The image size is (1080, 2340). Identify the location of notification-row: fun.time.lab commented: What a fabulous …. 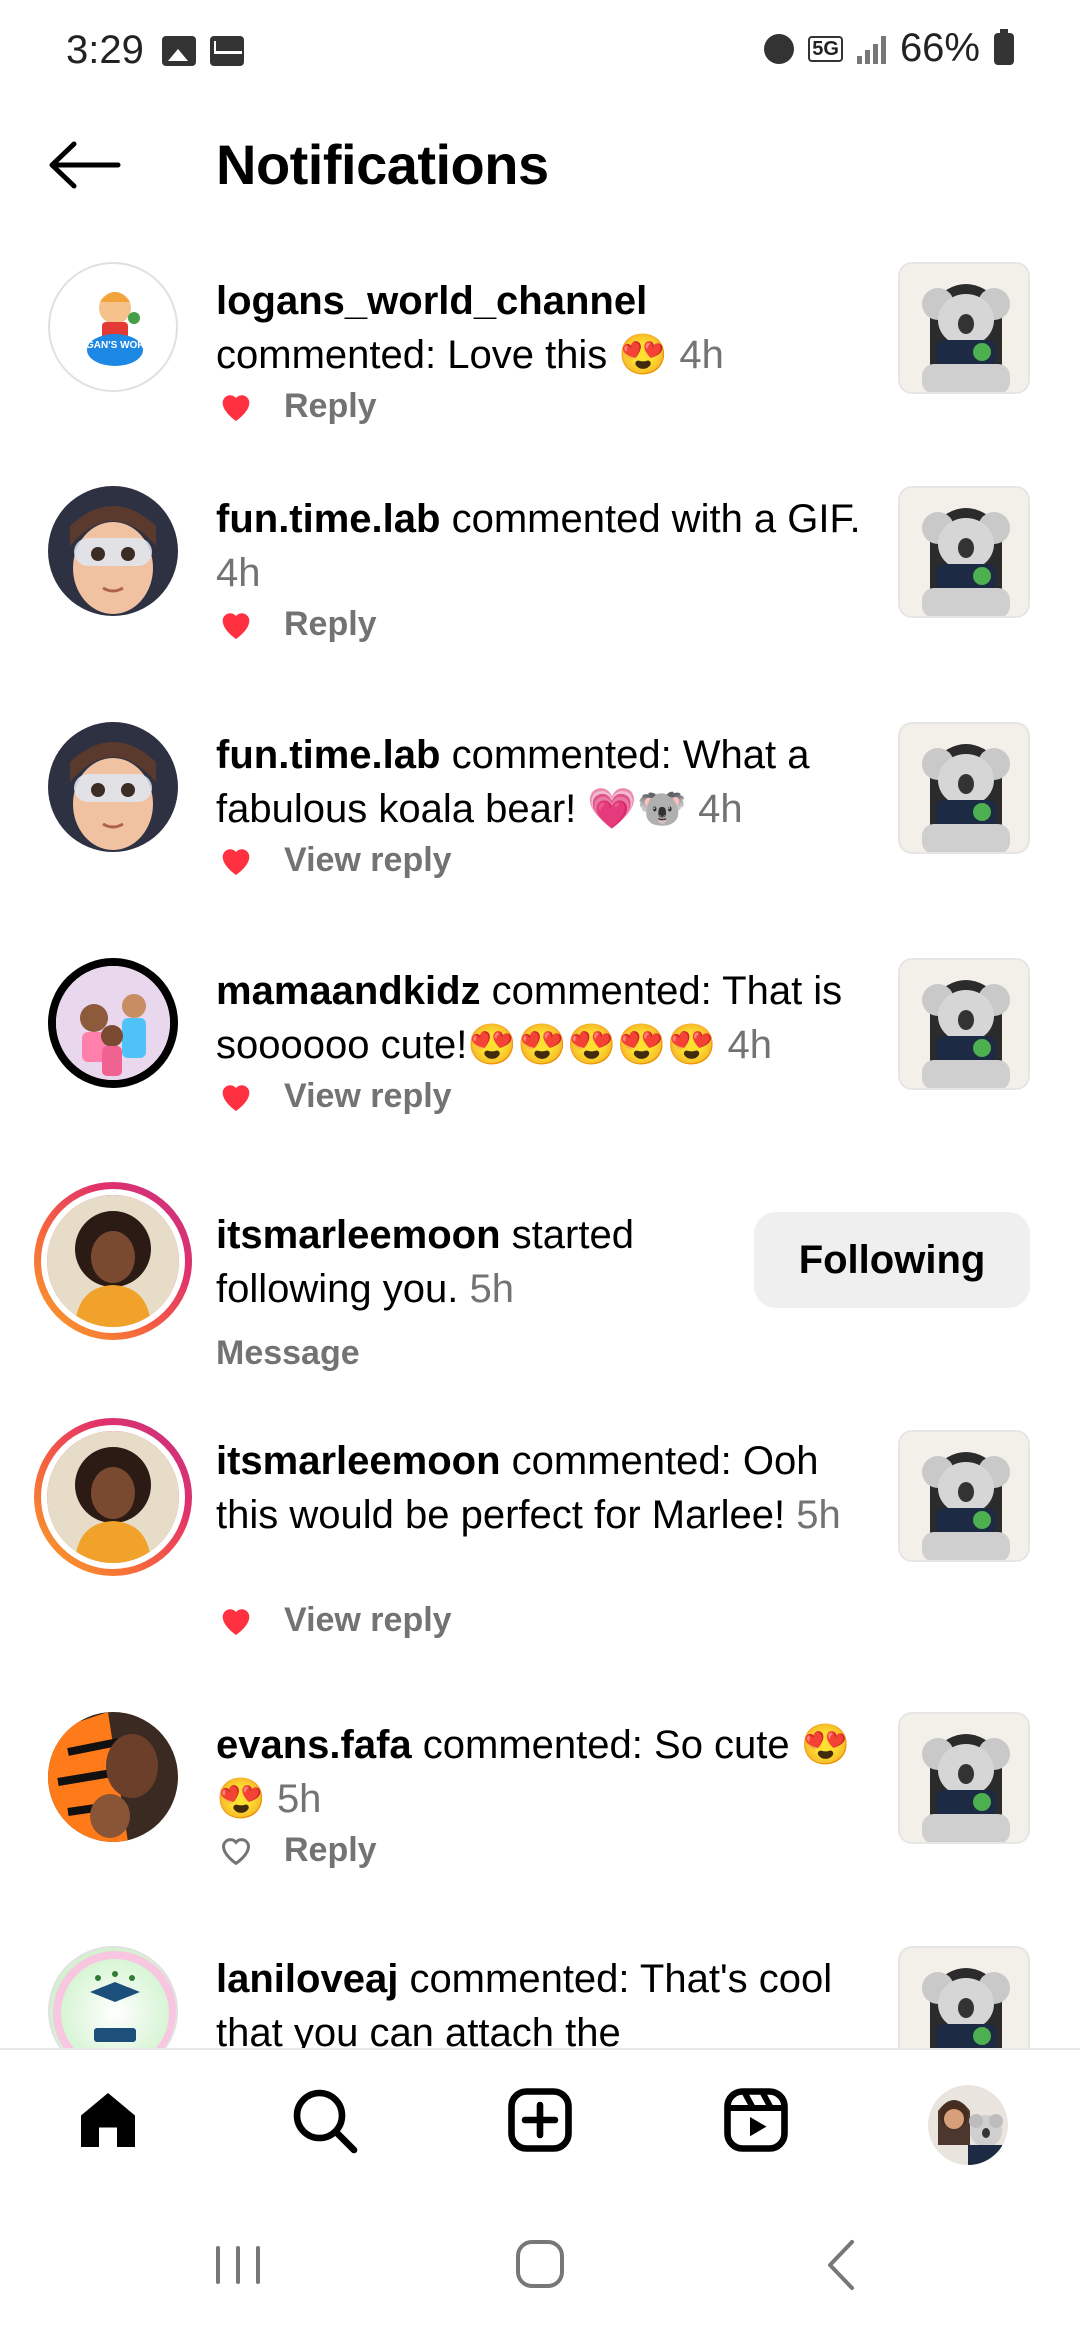
(540, 832).